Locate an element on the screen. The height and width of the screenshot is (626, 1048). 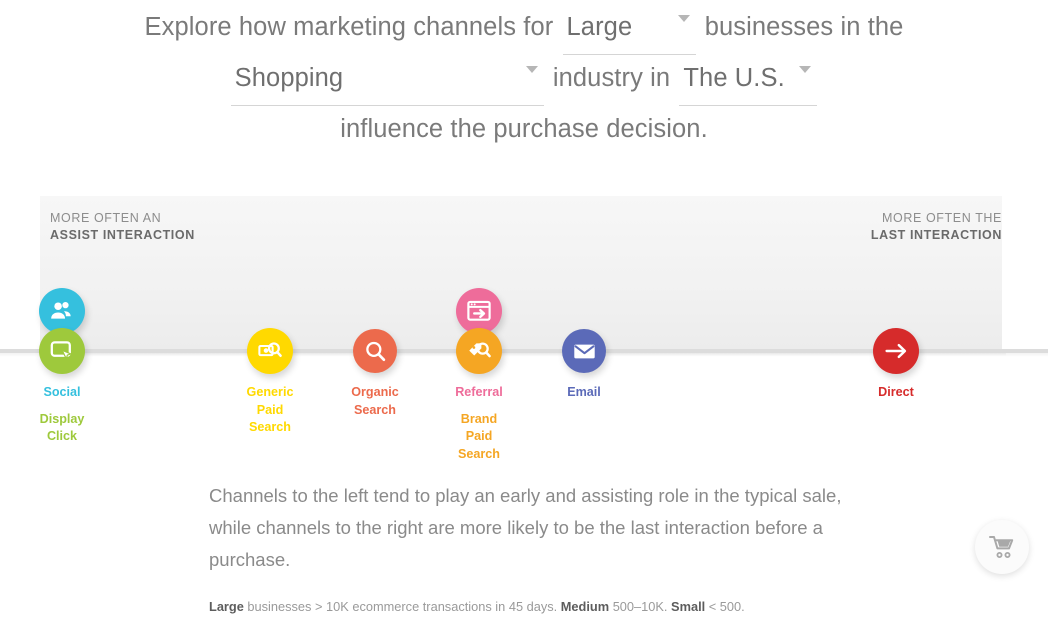
headline-part-2: businesses in the is located at coordinates (804, 27).